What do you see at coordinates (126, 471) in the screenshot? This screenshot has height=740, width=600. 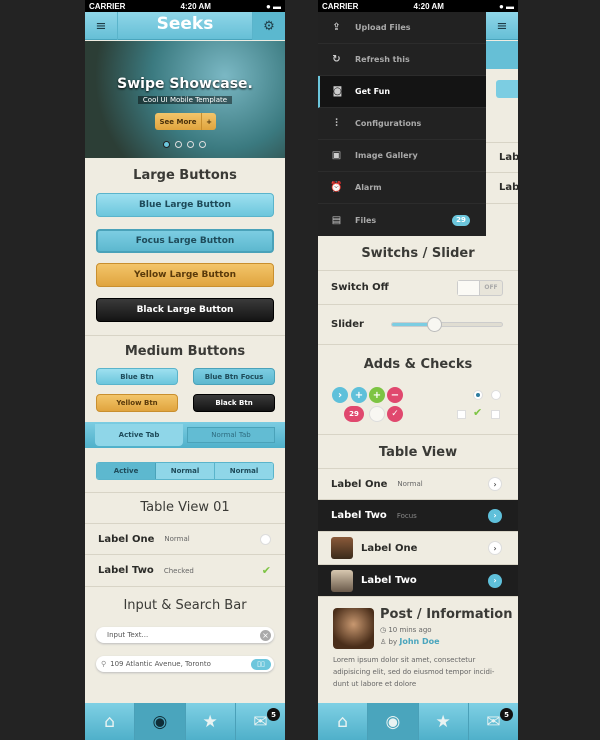 I see `segment-active: Active` at bounding box center [126, 471].